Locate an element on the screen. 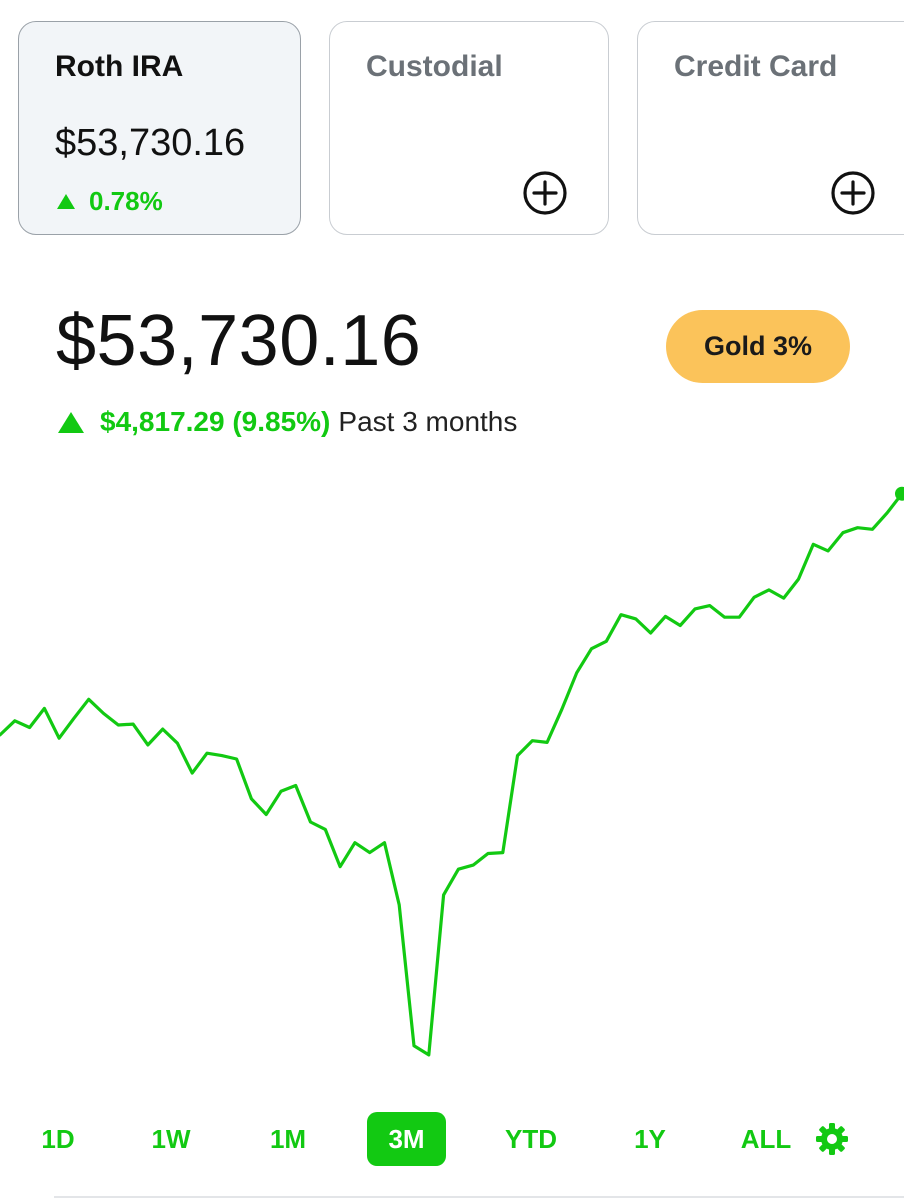  account-card-roth-ira: Roth IRA $53,730.16 0.78% is located at coordinates (159, 128).